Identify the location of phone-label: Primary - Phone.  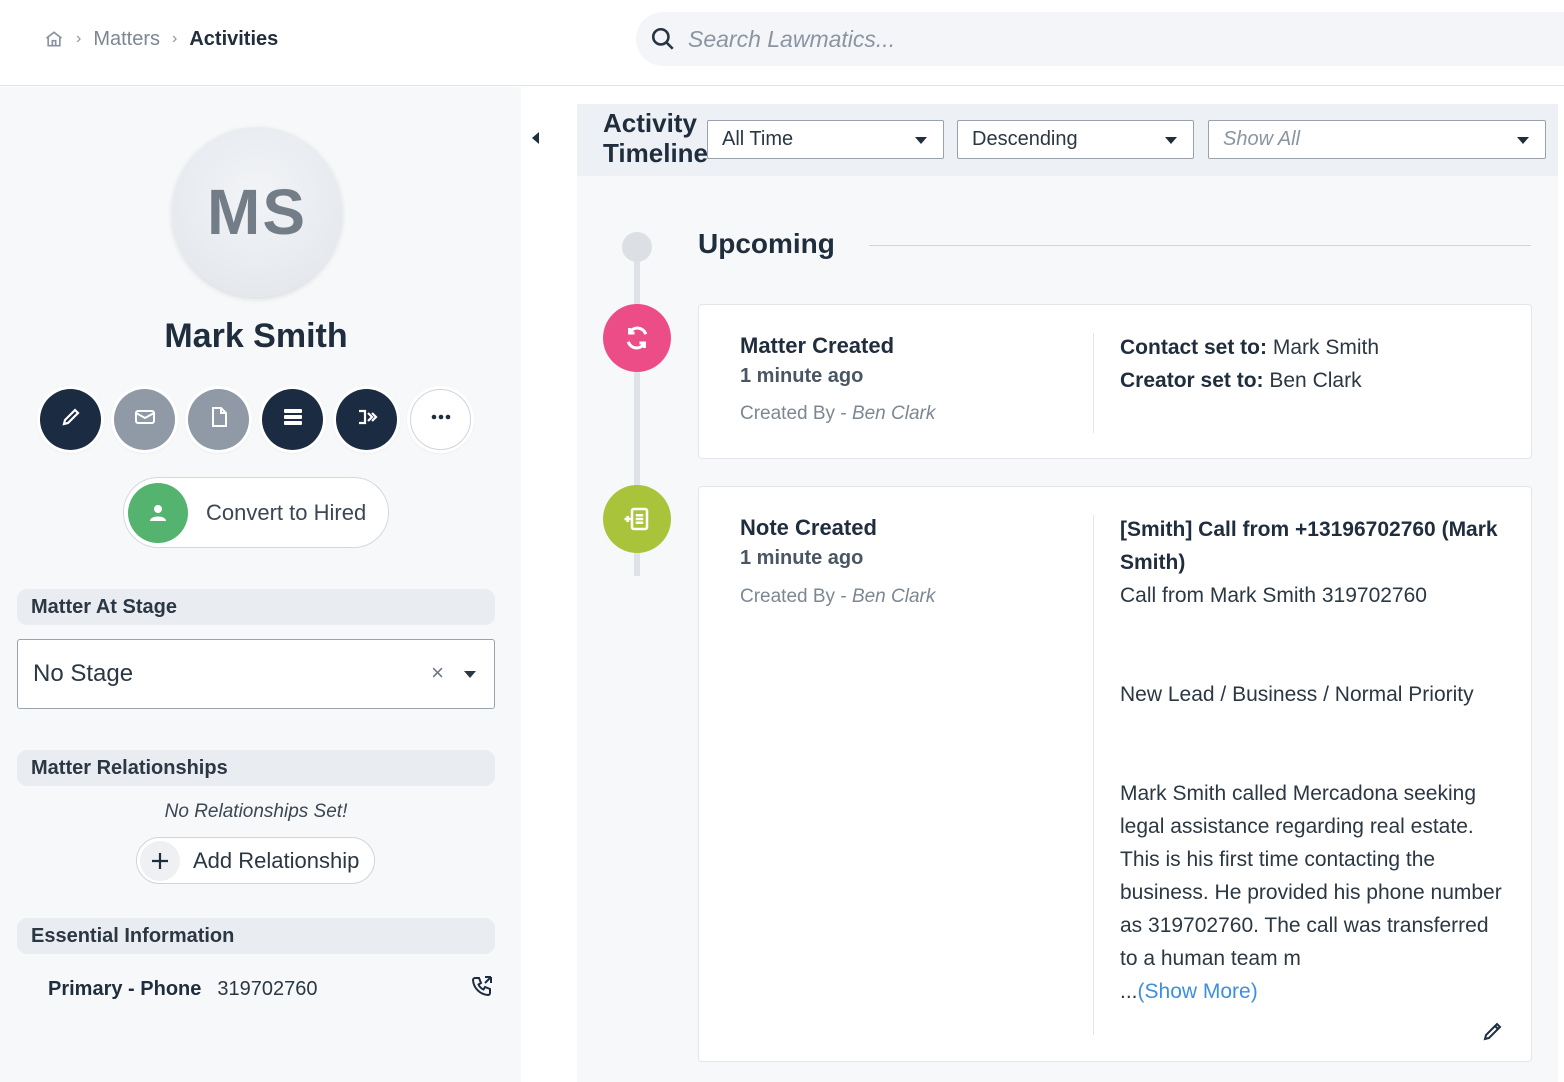
(125, 988).